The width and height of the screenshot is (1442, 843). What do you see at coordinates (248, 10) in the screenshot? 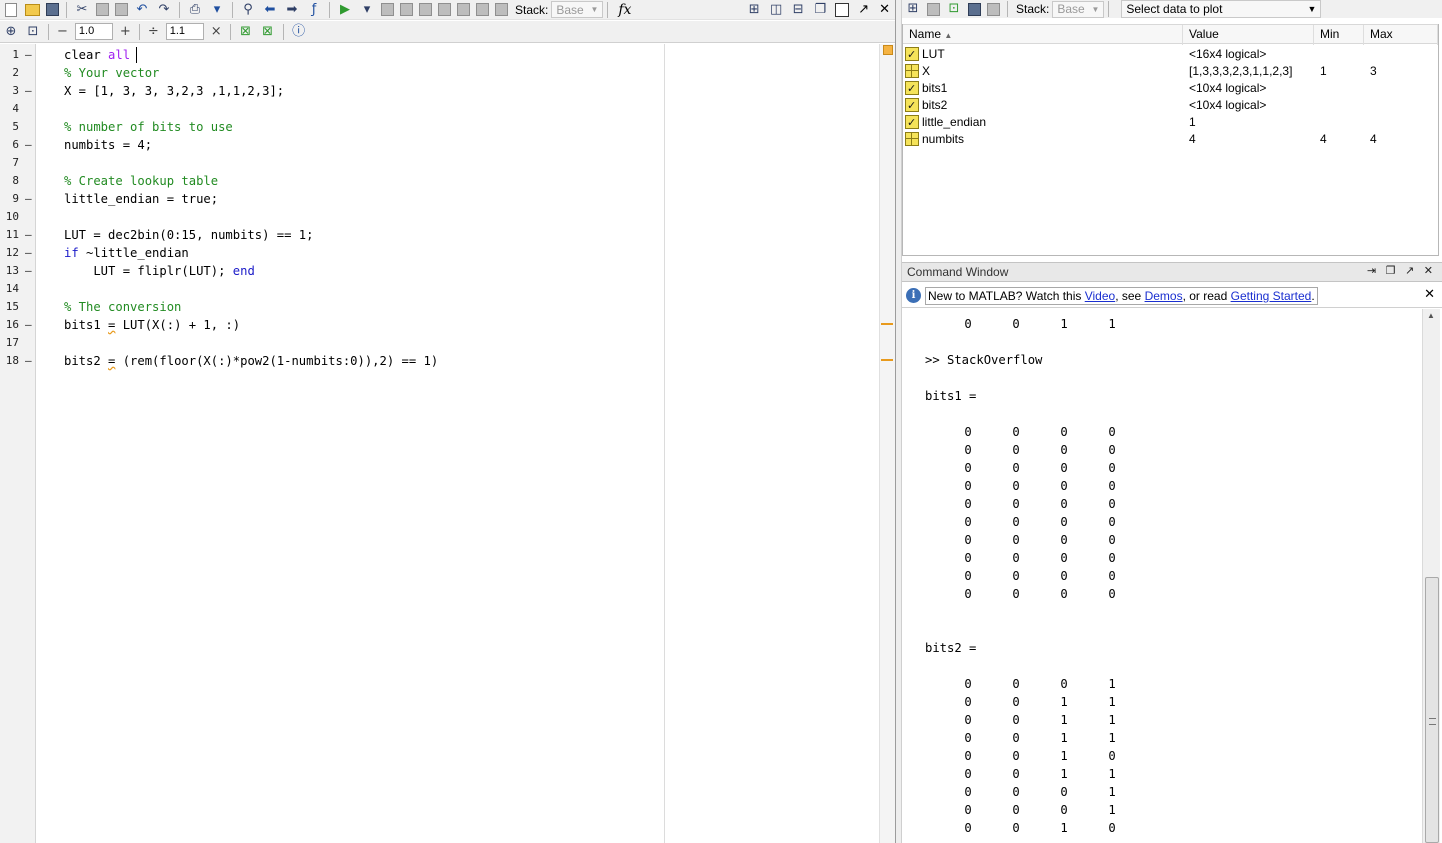
I see `find-icon: ⚲` at bounding box center [248, 10].